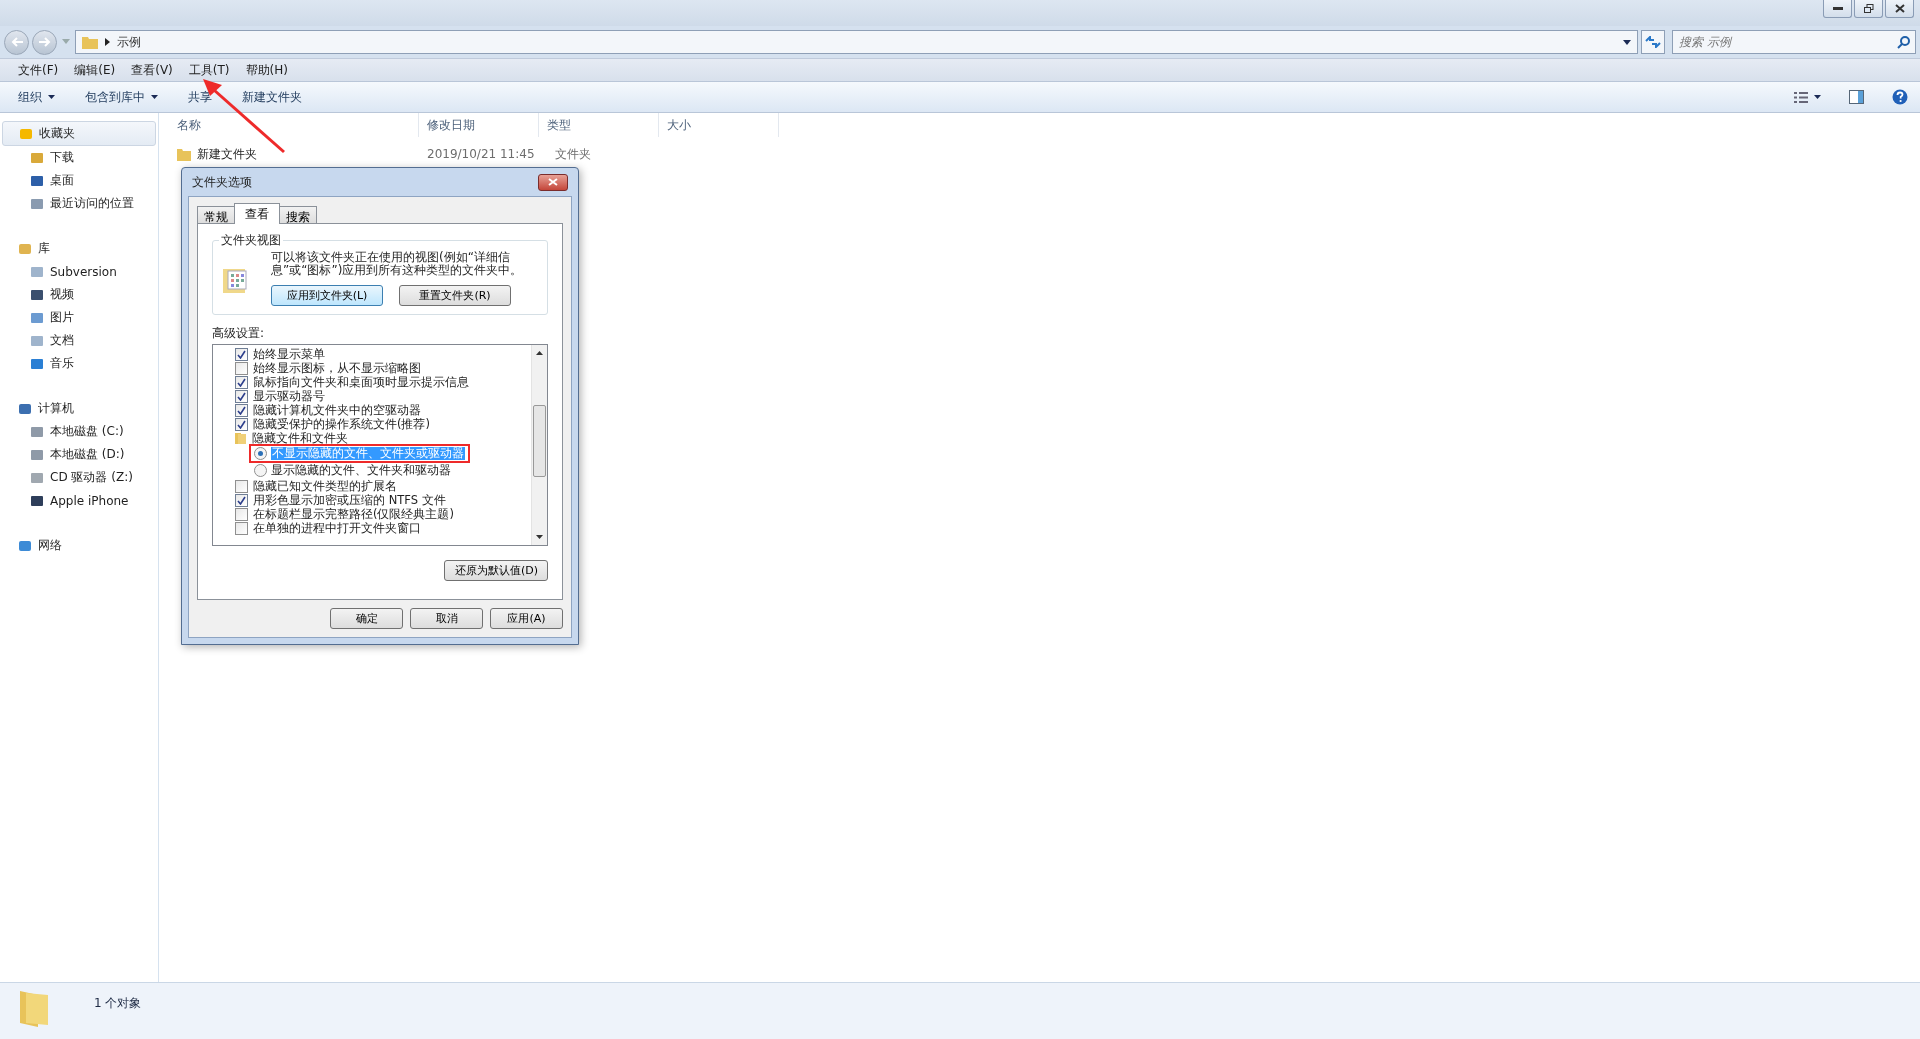 Image resolution: width=1920 pixels, height=1039 pixels. What do you see at coordinates (79, 363) in the screenshot?
I see `sidebar-item: 音乐` at bounding box center [79, 363].